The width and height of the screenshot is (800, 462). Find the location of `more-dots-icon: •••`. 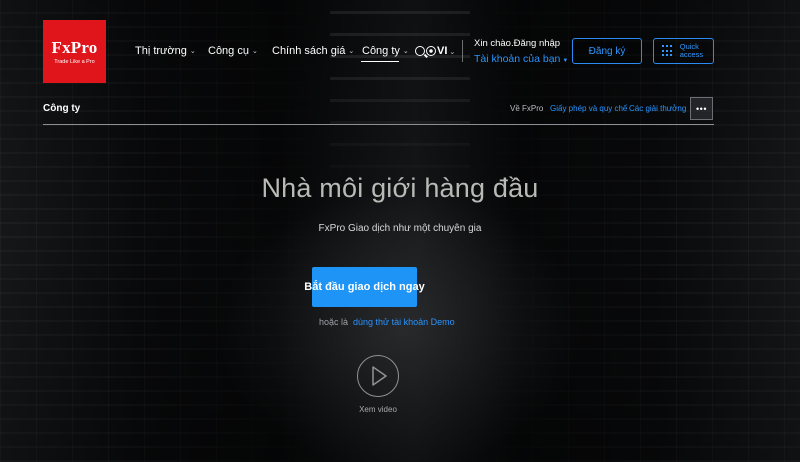

more-dots-icon: ••• is located at coordinates (701, 108).